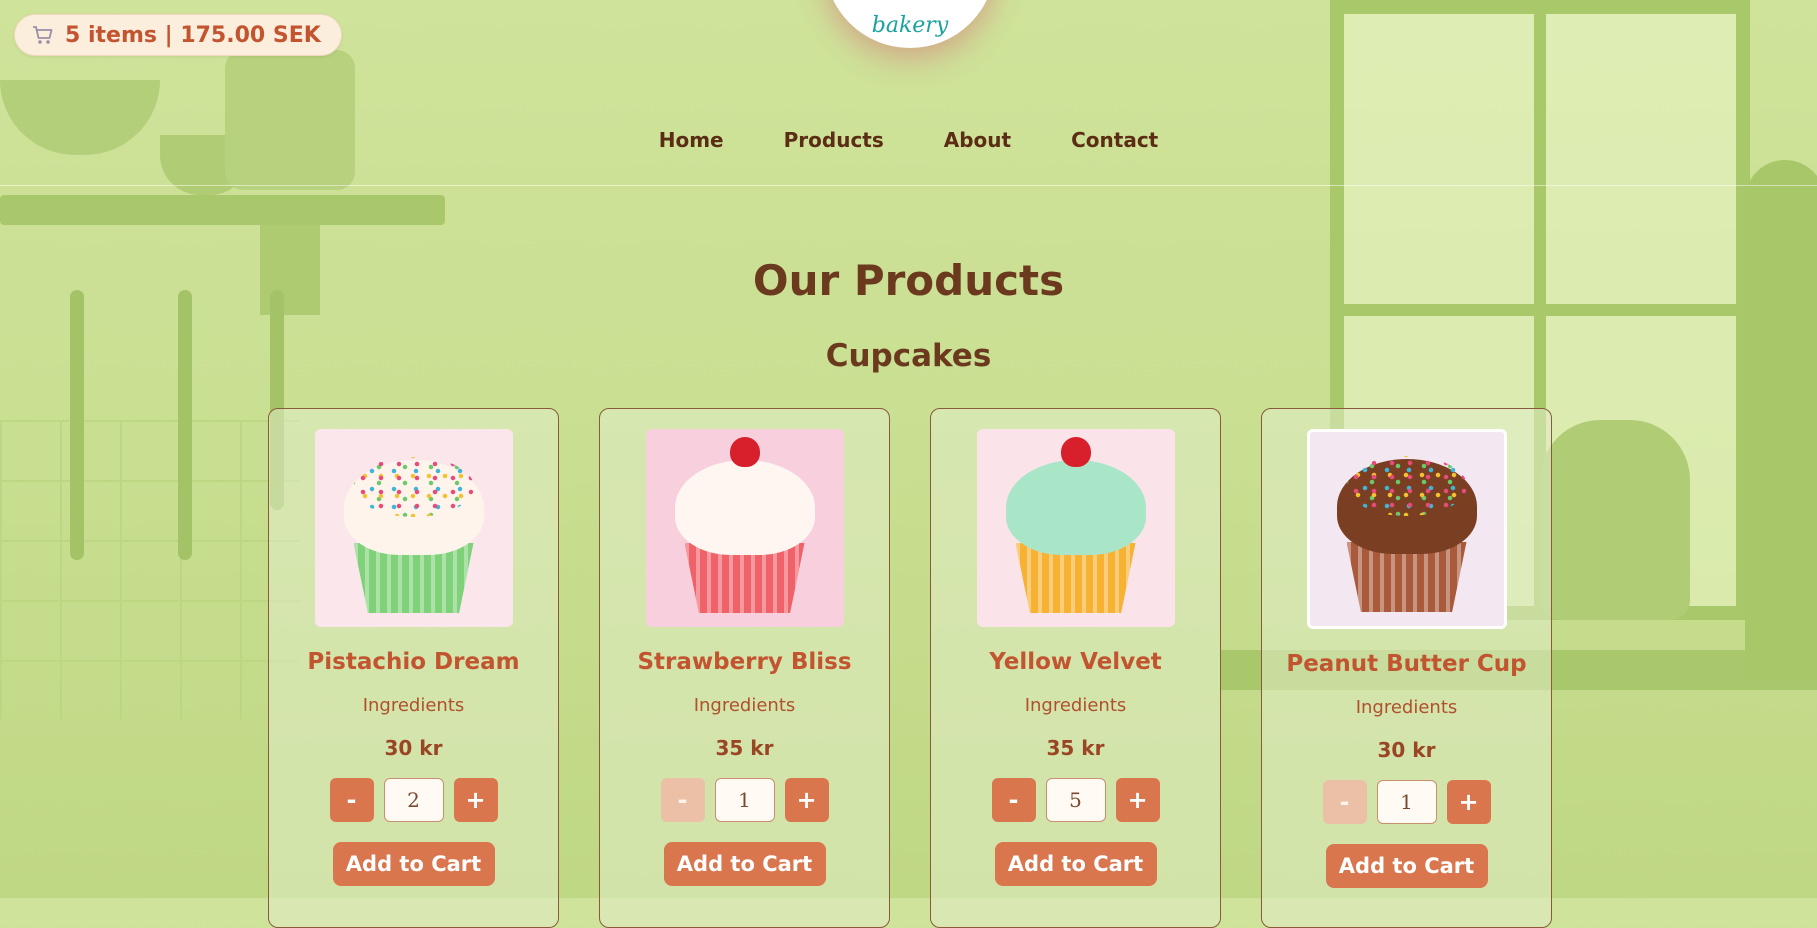 The height and width of the screenshot is (928, 1817). Describe the element at coordinates (744, 662) in the screenshot. I see `product-name: Strawberry Bliss` at that location.